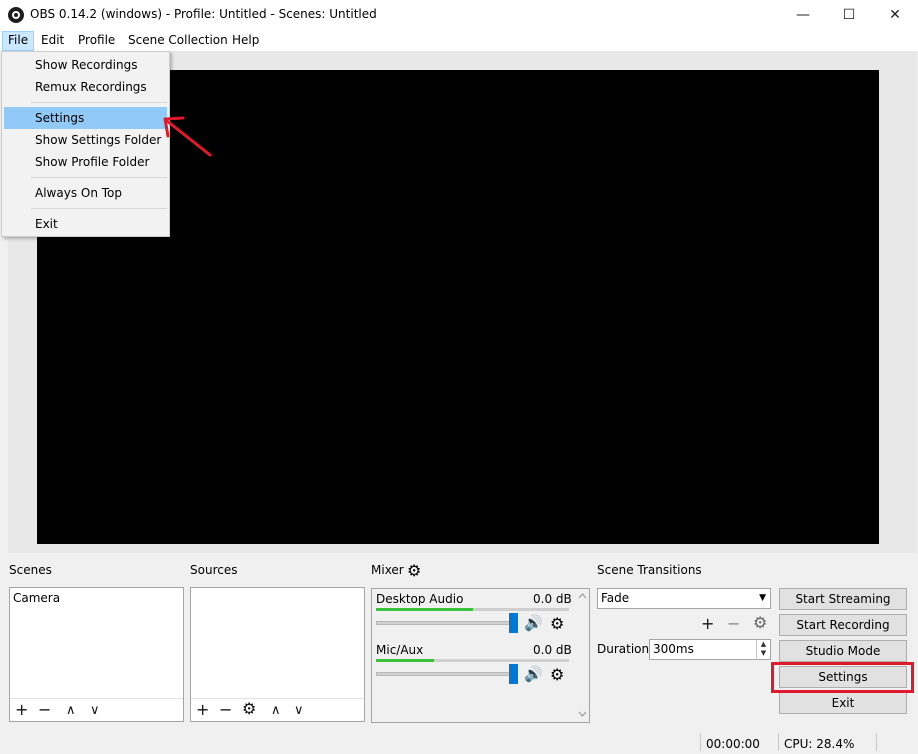 The width and height of the screenshot is (918, 754). I want to click on duration-spinbox: 300ms ▲ ▼, so click(710, 649).